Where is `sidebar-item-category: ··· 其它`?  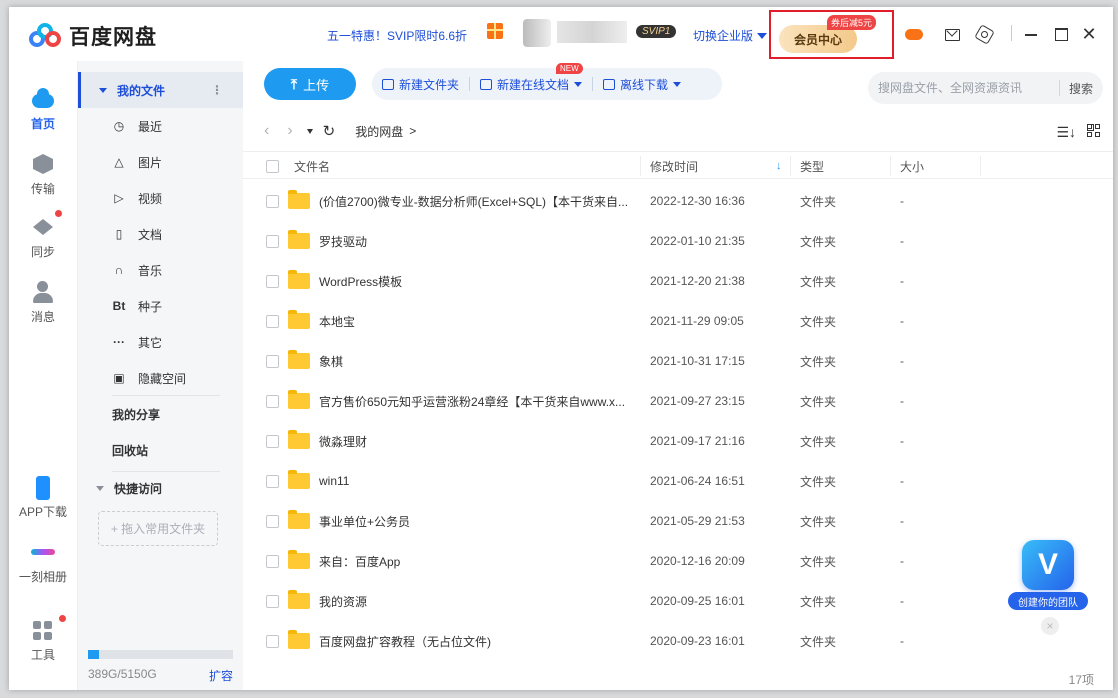
sidebar-item-category: ··· 其它 is located at coordinates (161, 342).